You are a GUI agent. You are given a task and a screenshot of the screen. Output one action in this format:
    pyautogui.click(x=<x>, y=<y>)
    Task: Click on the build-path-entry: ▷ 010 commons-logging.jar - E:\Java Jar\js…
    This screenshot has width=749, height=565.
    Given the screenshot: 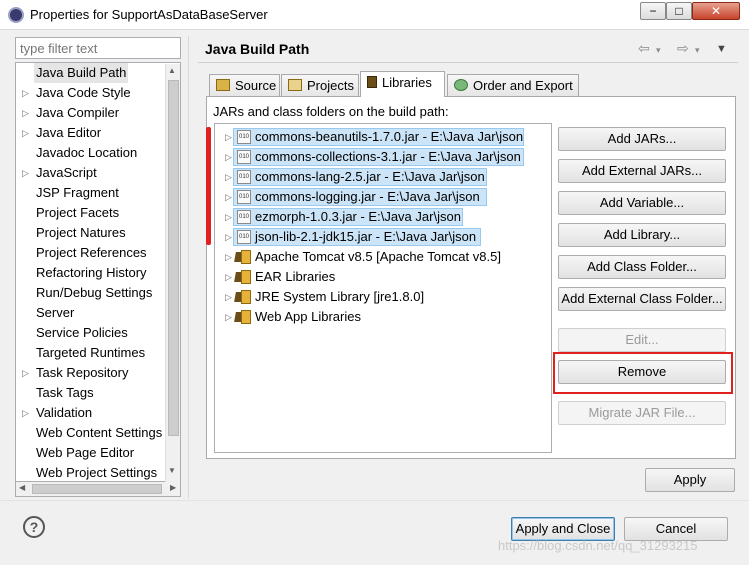 What is the action you would take?
    pyautogui.click(x=380, y=197)
    